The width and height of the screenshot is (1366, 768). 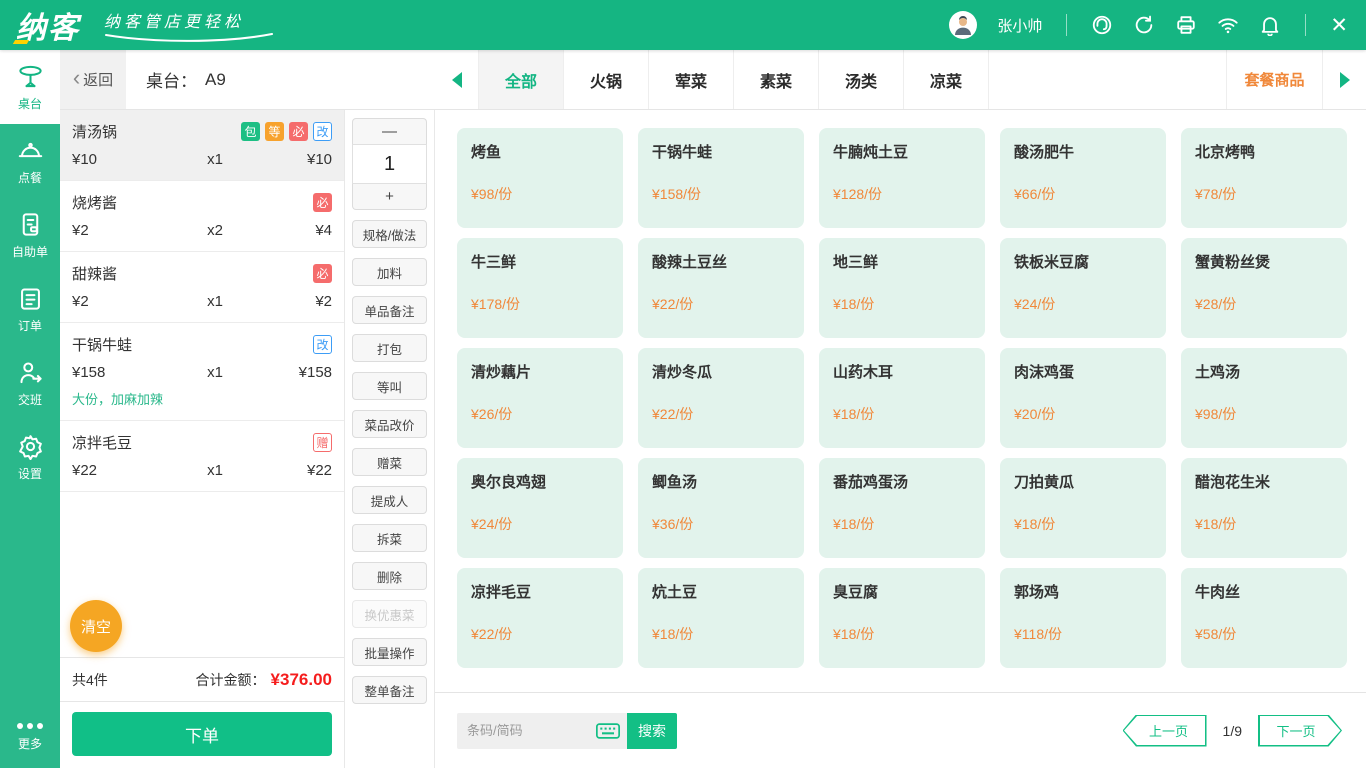 What do you see at coordinates (902, 178) in the screenshot?
I see `menu-item-card: 牛腩炖土豆 ¥128/份` at bounding box center [902, 178].